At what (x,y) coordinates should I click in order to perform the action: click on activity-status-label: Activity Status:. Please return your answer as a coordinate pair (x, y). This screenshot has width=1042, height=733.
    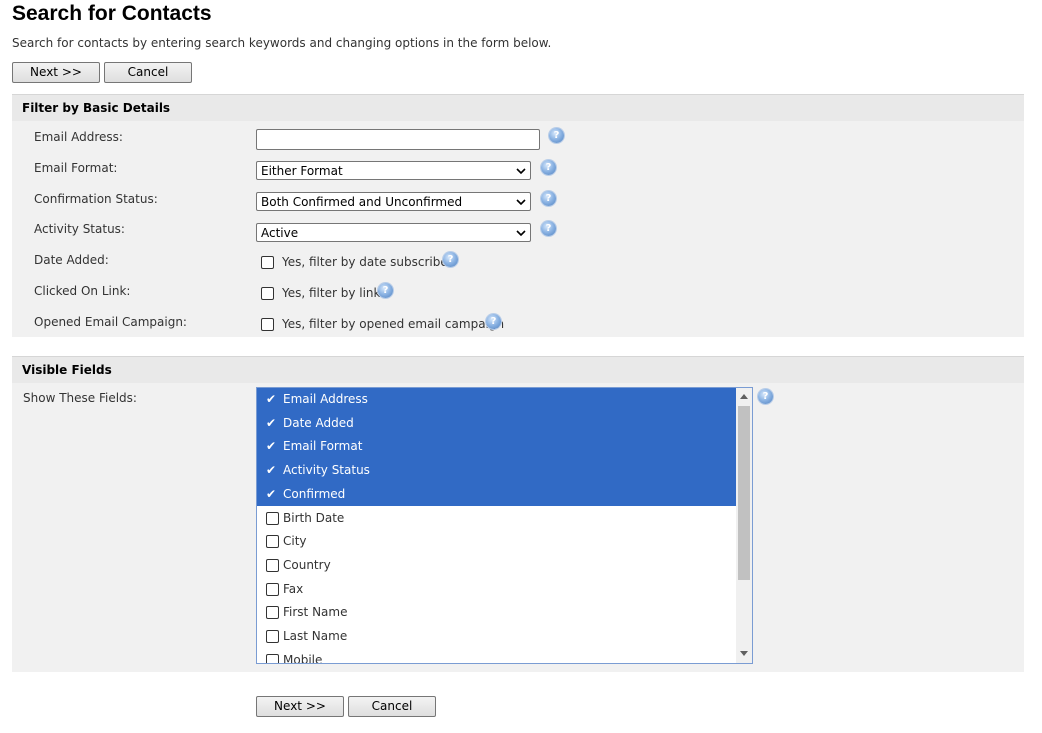
    Looking at the image, I should click on (79, 229).